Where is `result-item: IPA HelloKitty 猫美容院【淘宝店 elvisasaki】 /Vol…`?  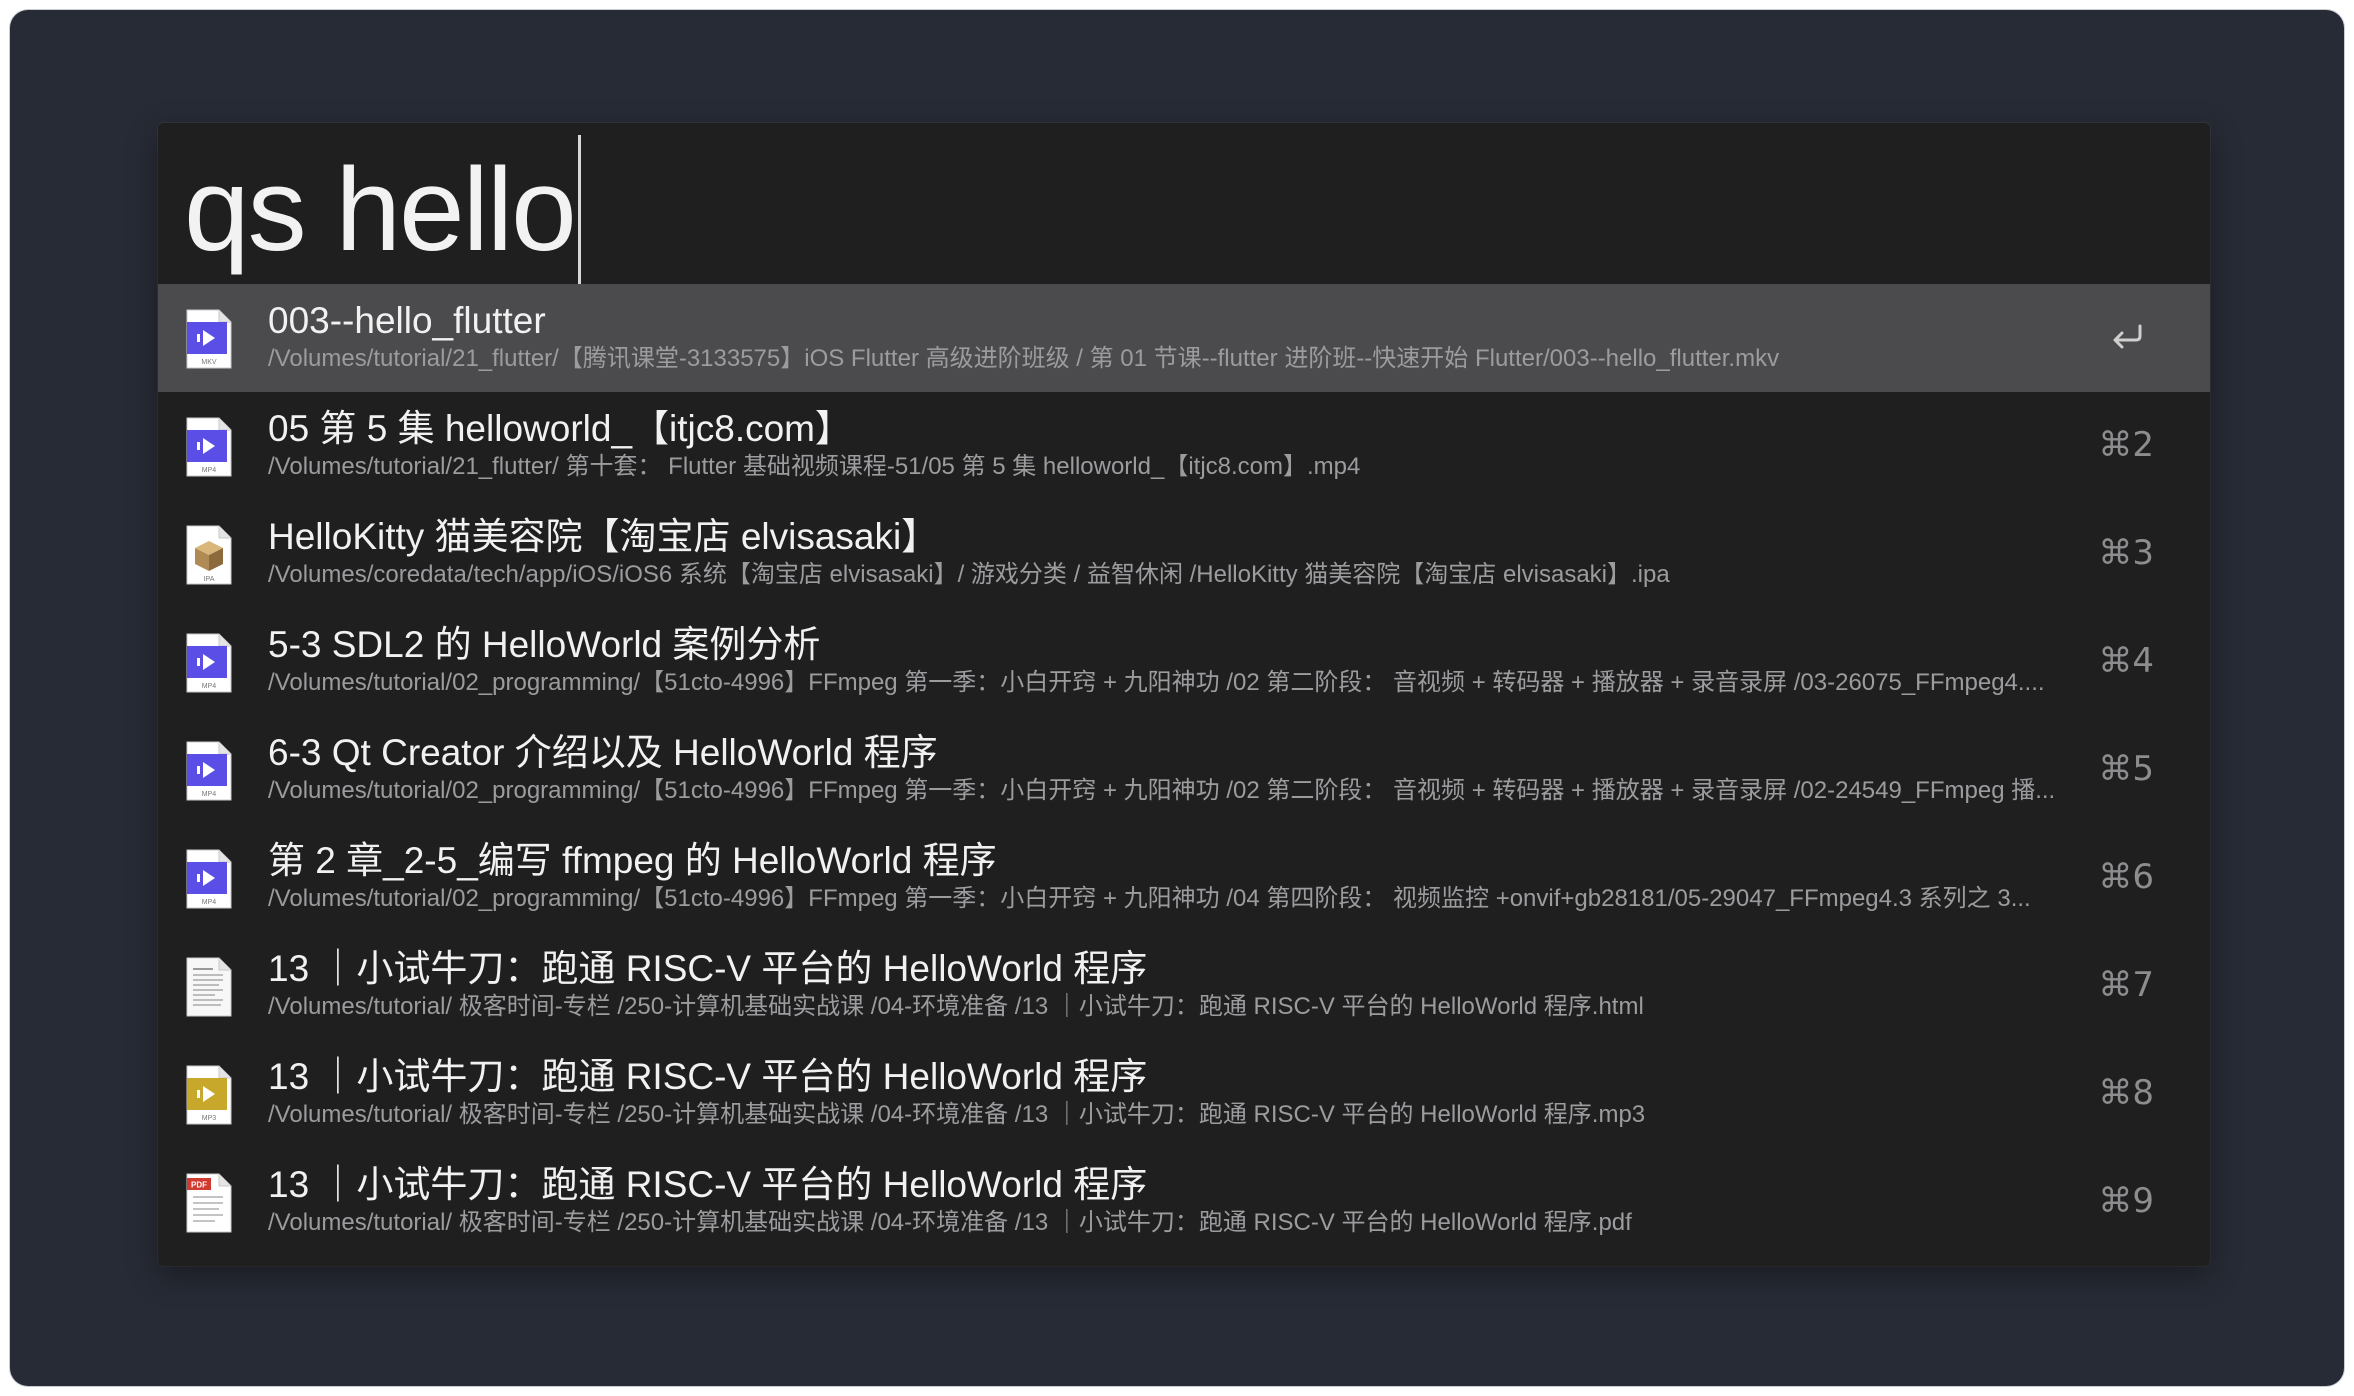
result-item: IPA HelloKitty 猫美容院【淘宝店 elvisasaki】 /Vol… is located at coordinates (1184, 554).